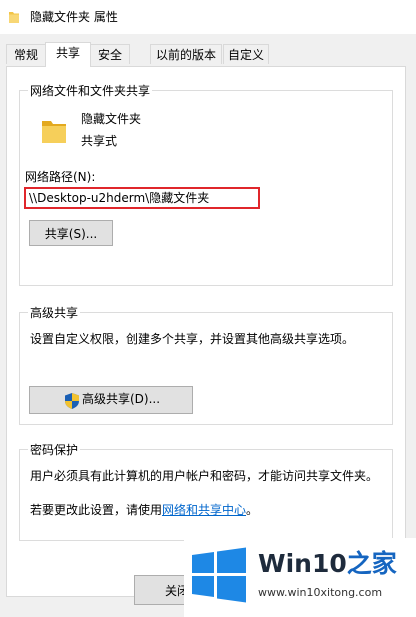  I want to click on tab-security: 安全, so click(110, 54).